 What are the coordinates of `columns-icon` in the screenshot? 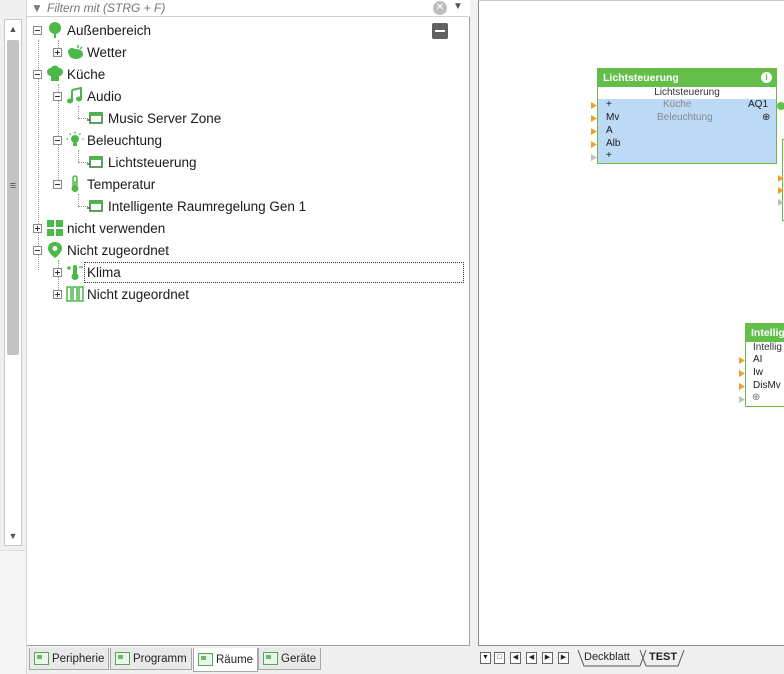 It's located at (75, 294).